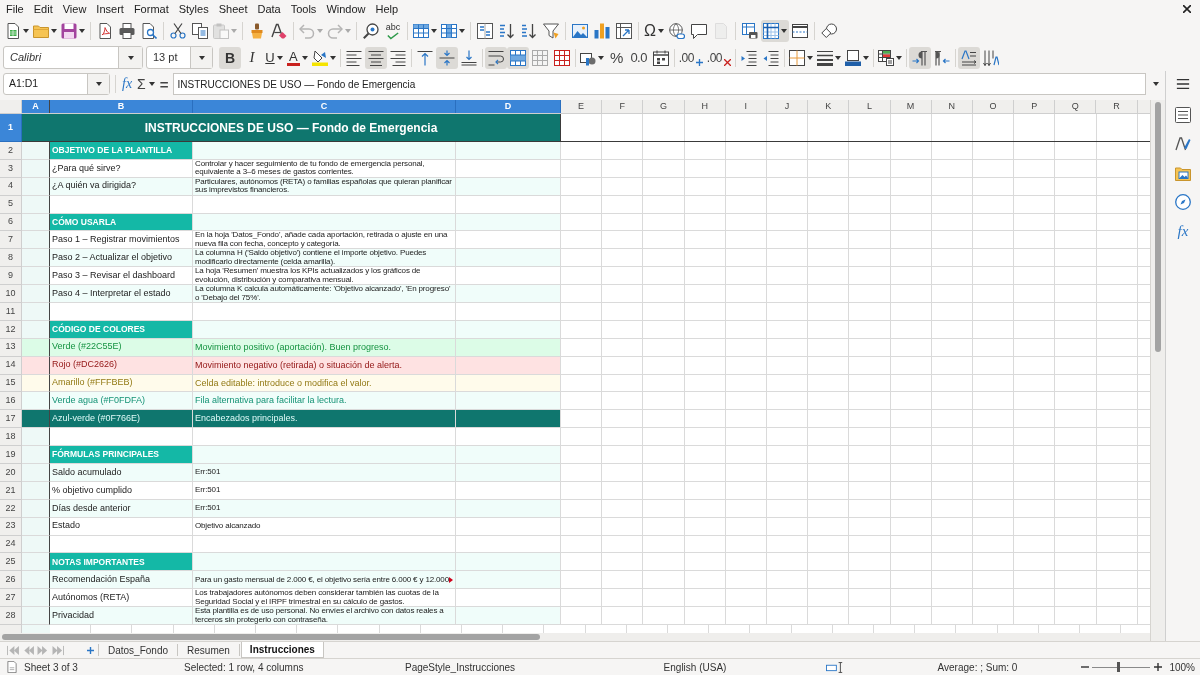 Image resolution: width=1200 pixels, height=675 pixels. I want to click on row-header: 28, so click(11, 616).